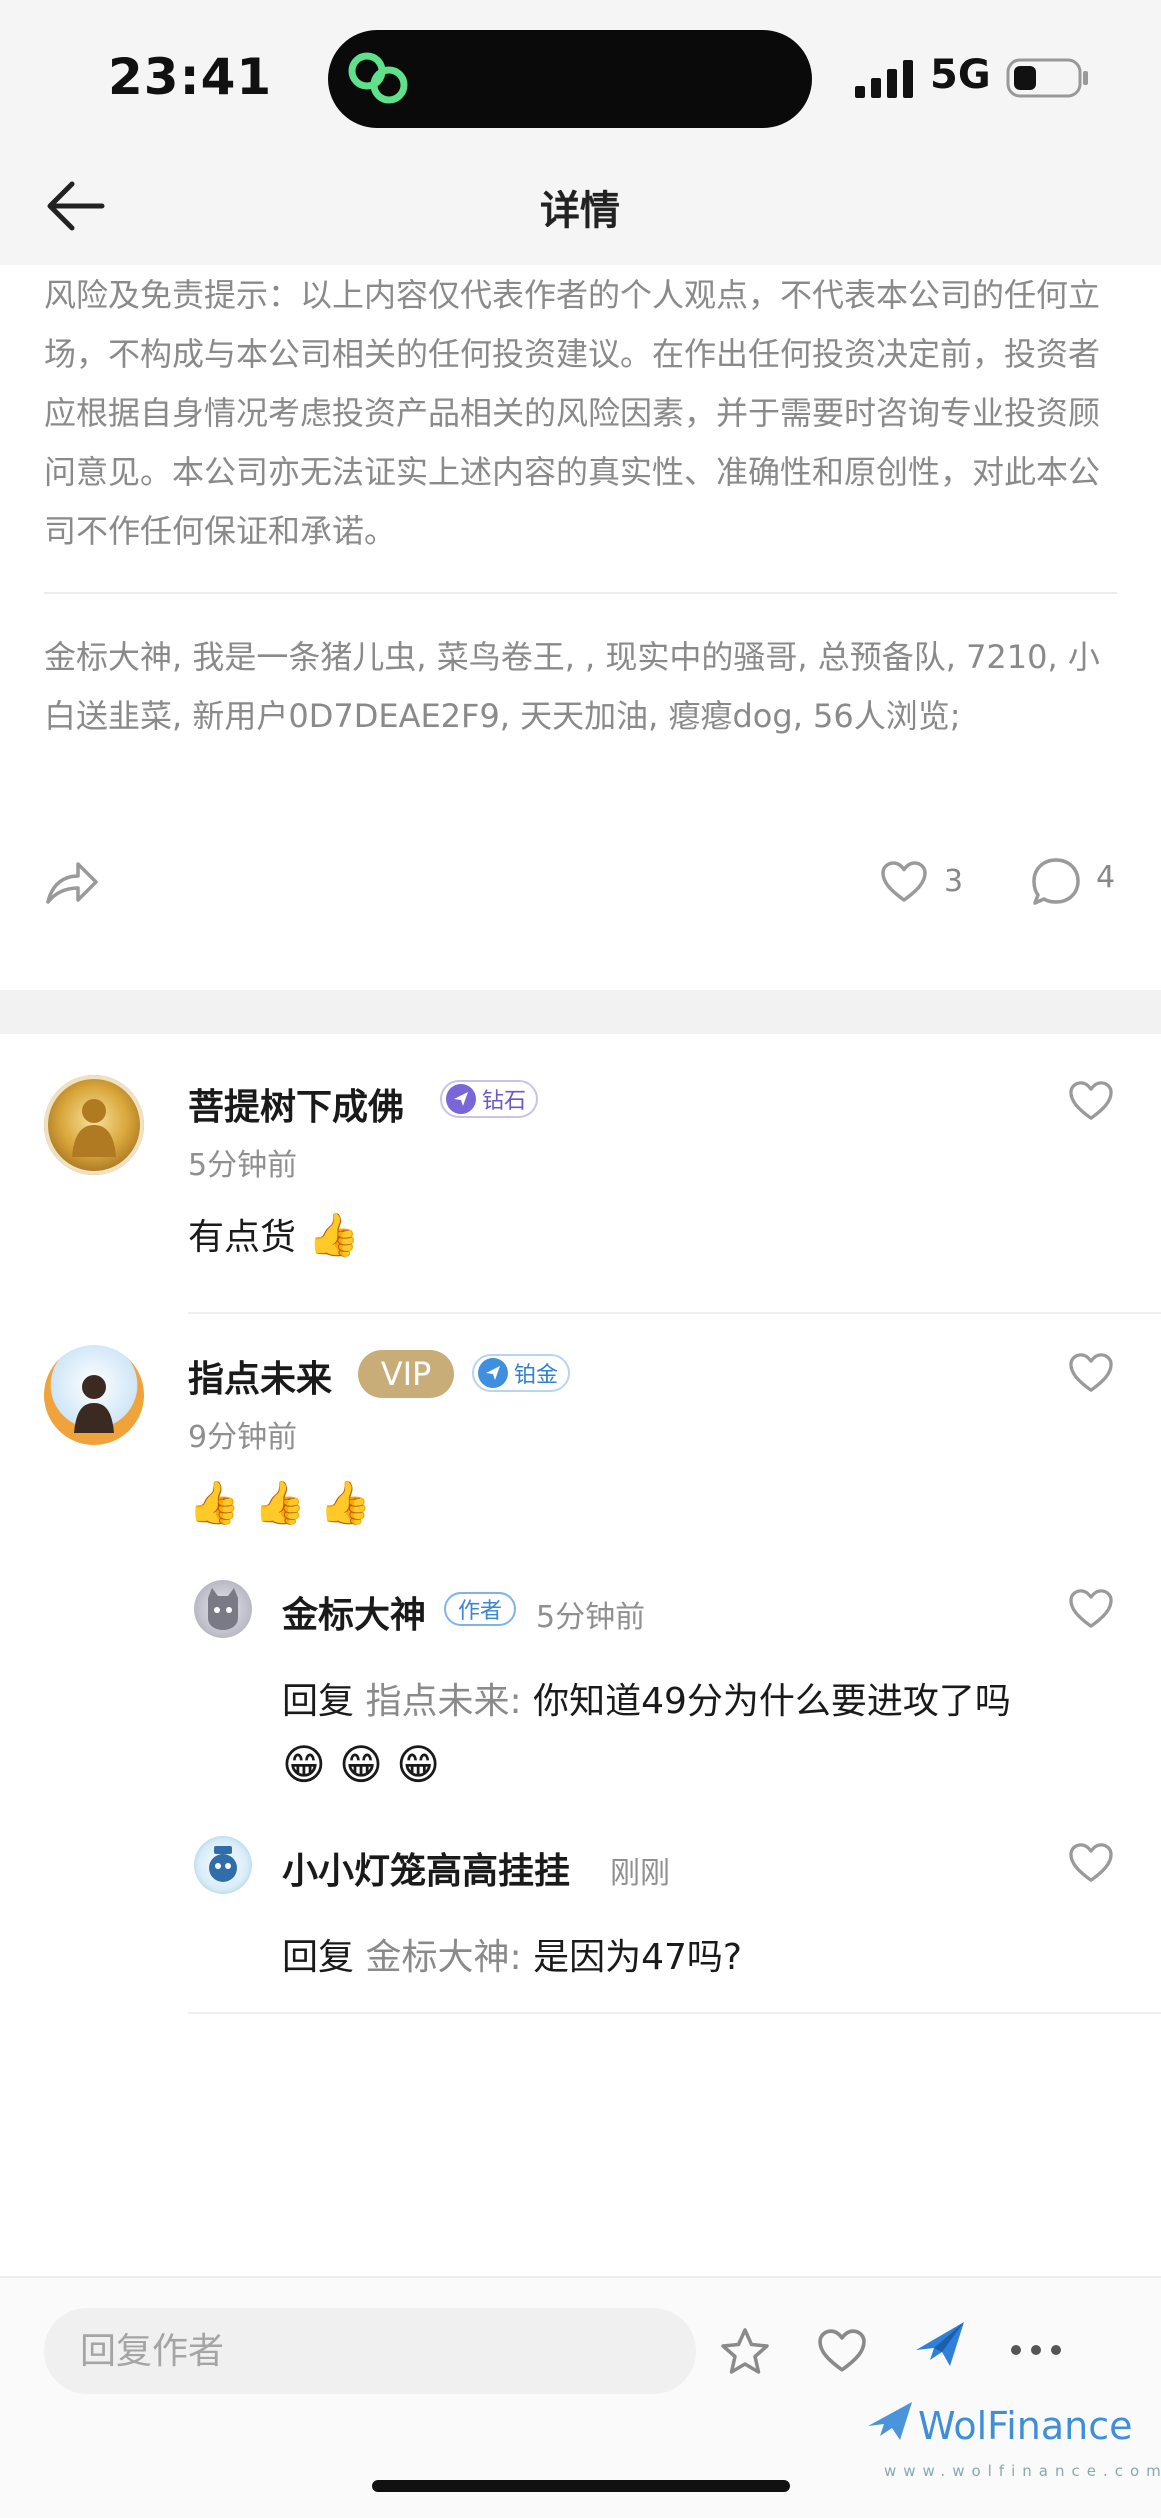 This screenshot has height=2518, width=1161. What do you see at coordinates (426, 1868) in the screenshot?
I see `reply-username: 小小灯笼高高挂挂` at bounding box center [426, 1868].